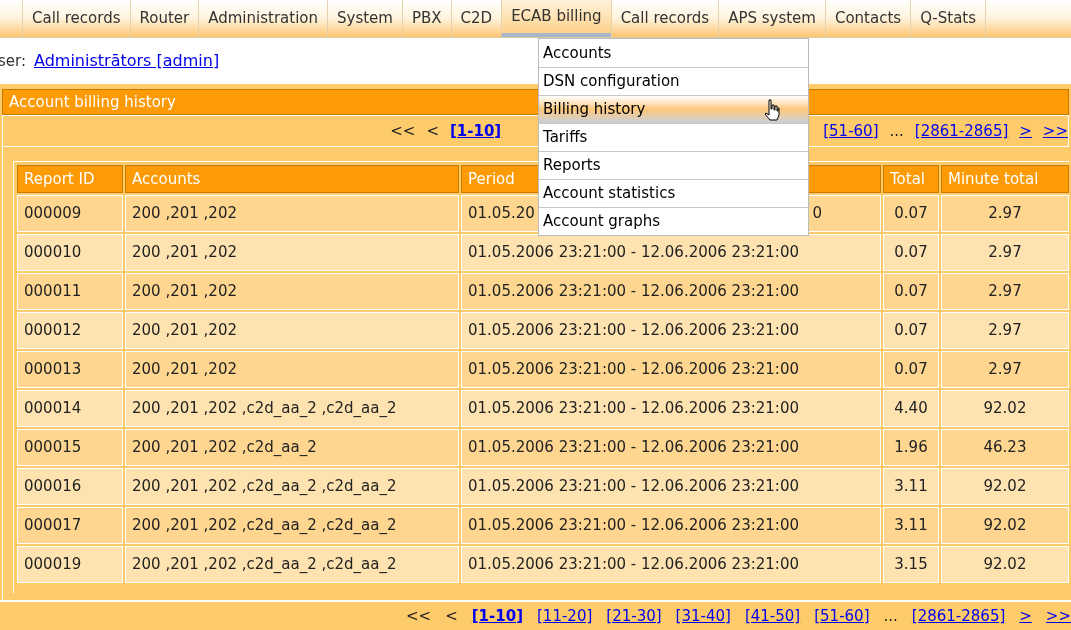  What do you see at coordinates (867, 18) in the screenshot?
I see `nav-tab: Contacts` at bounding box center [867, 18].